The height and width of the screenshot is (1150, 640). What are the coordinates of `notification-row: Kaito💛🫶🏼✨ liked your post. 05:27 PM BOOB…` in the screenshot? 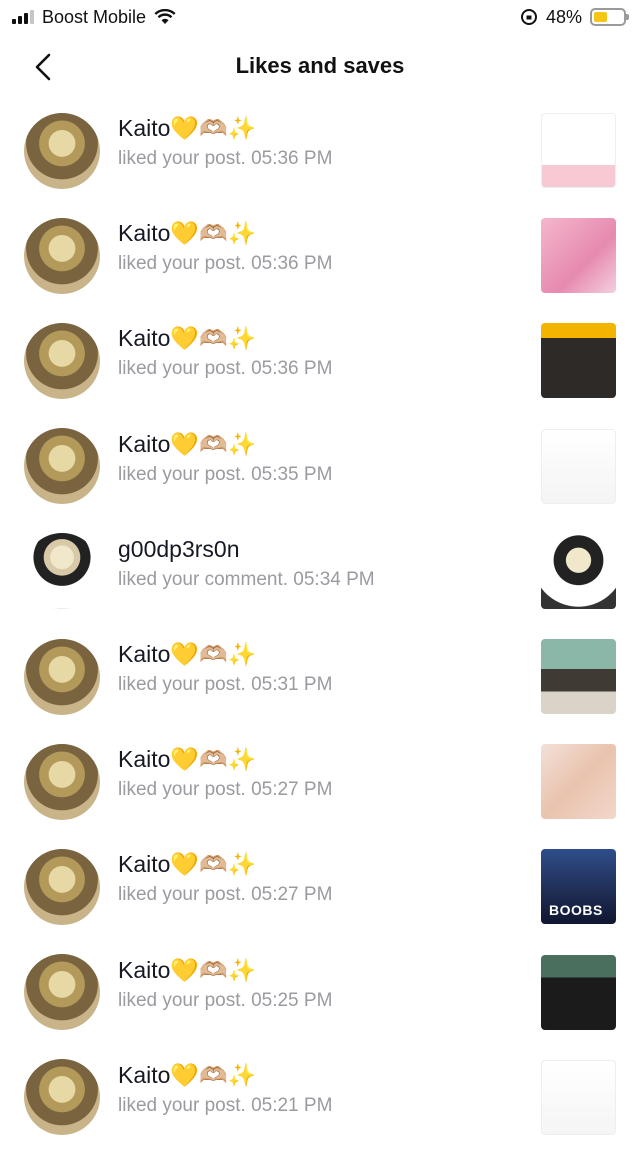 It's located at (320, 886).